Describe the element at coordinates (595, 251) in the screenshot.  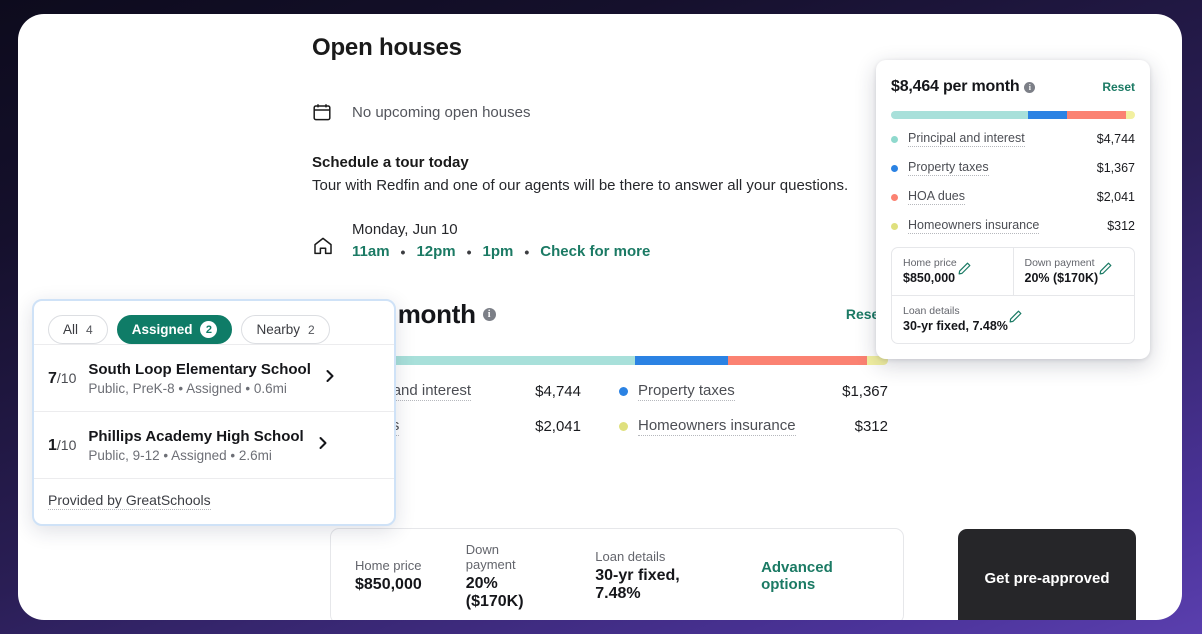
I see `check-for-more-link: Check for more` at that location.